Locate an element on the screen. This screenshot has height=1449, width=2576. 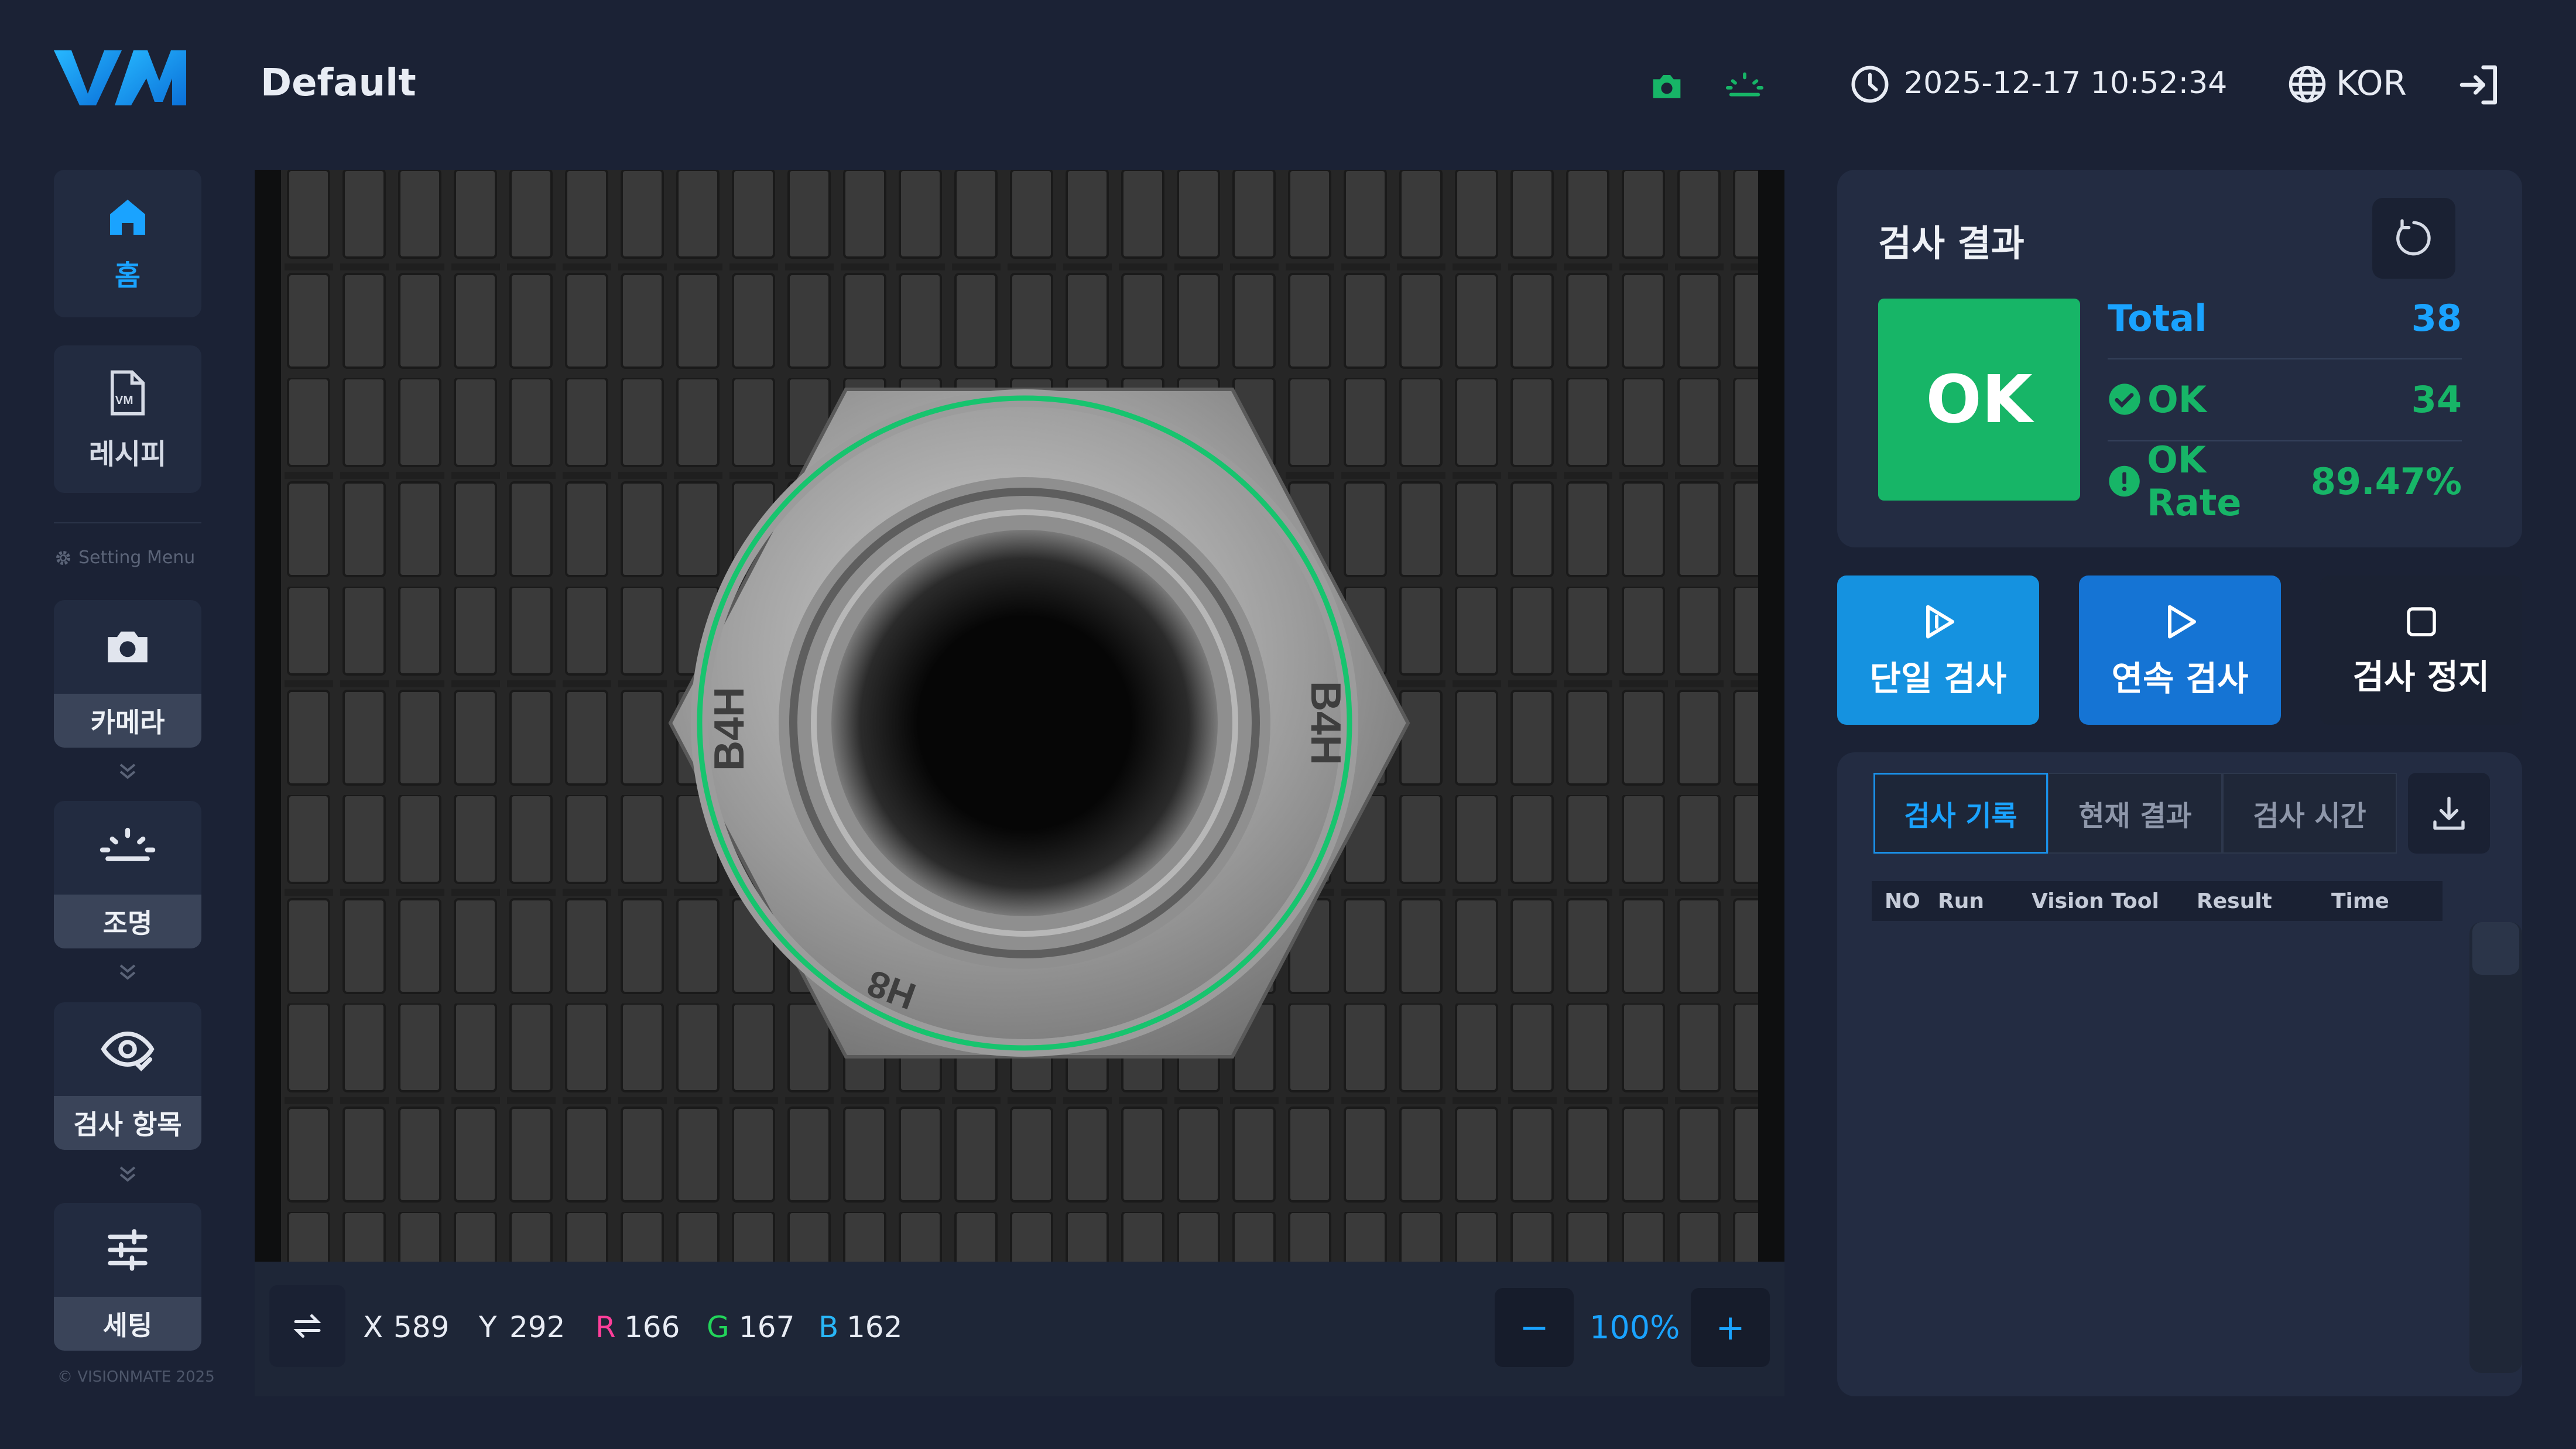
sliders-icon is located at coordinates (128, 1250).